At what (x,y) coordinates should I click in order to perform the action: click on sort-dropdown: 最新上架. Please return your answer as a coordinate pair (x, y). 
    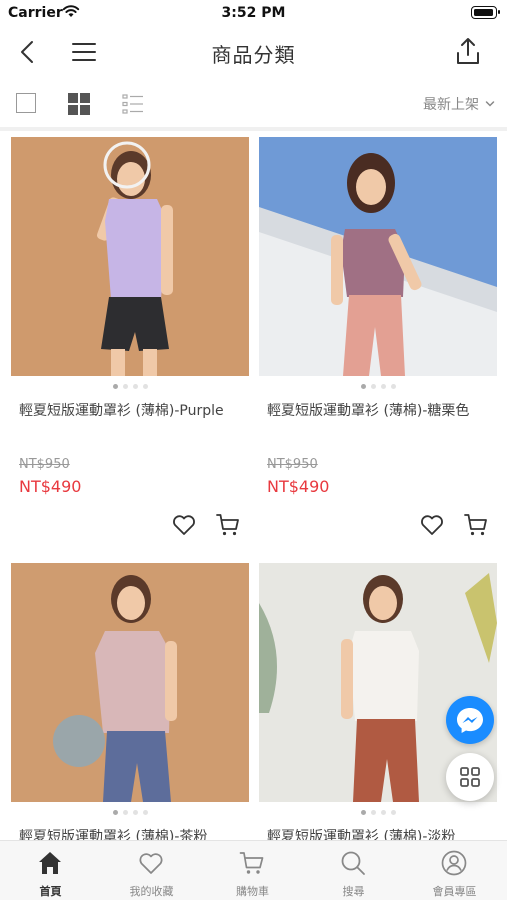
    Looking at the image, I should click on (459, 104).